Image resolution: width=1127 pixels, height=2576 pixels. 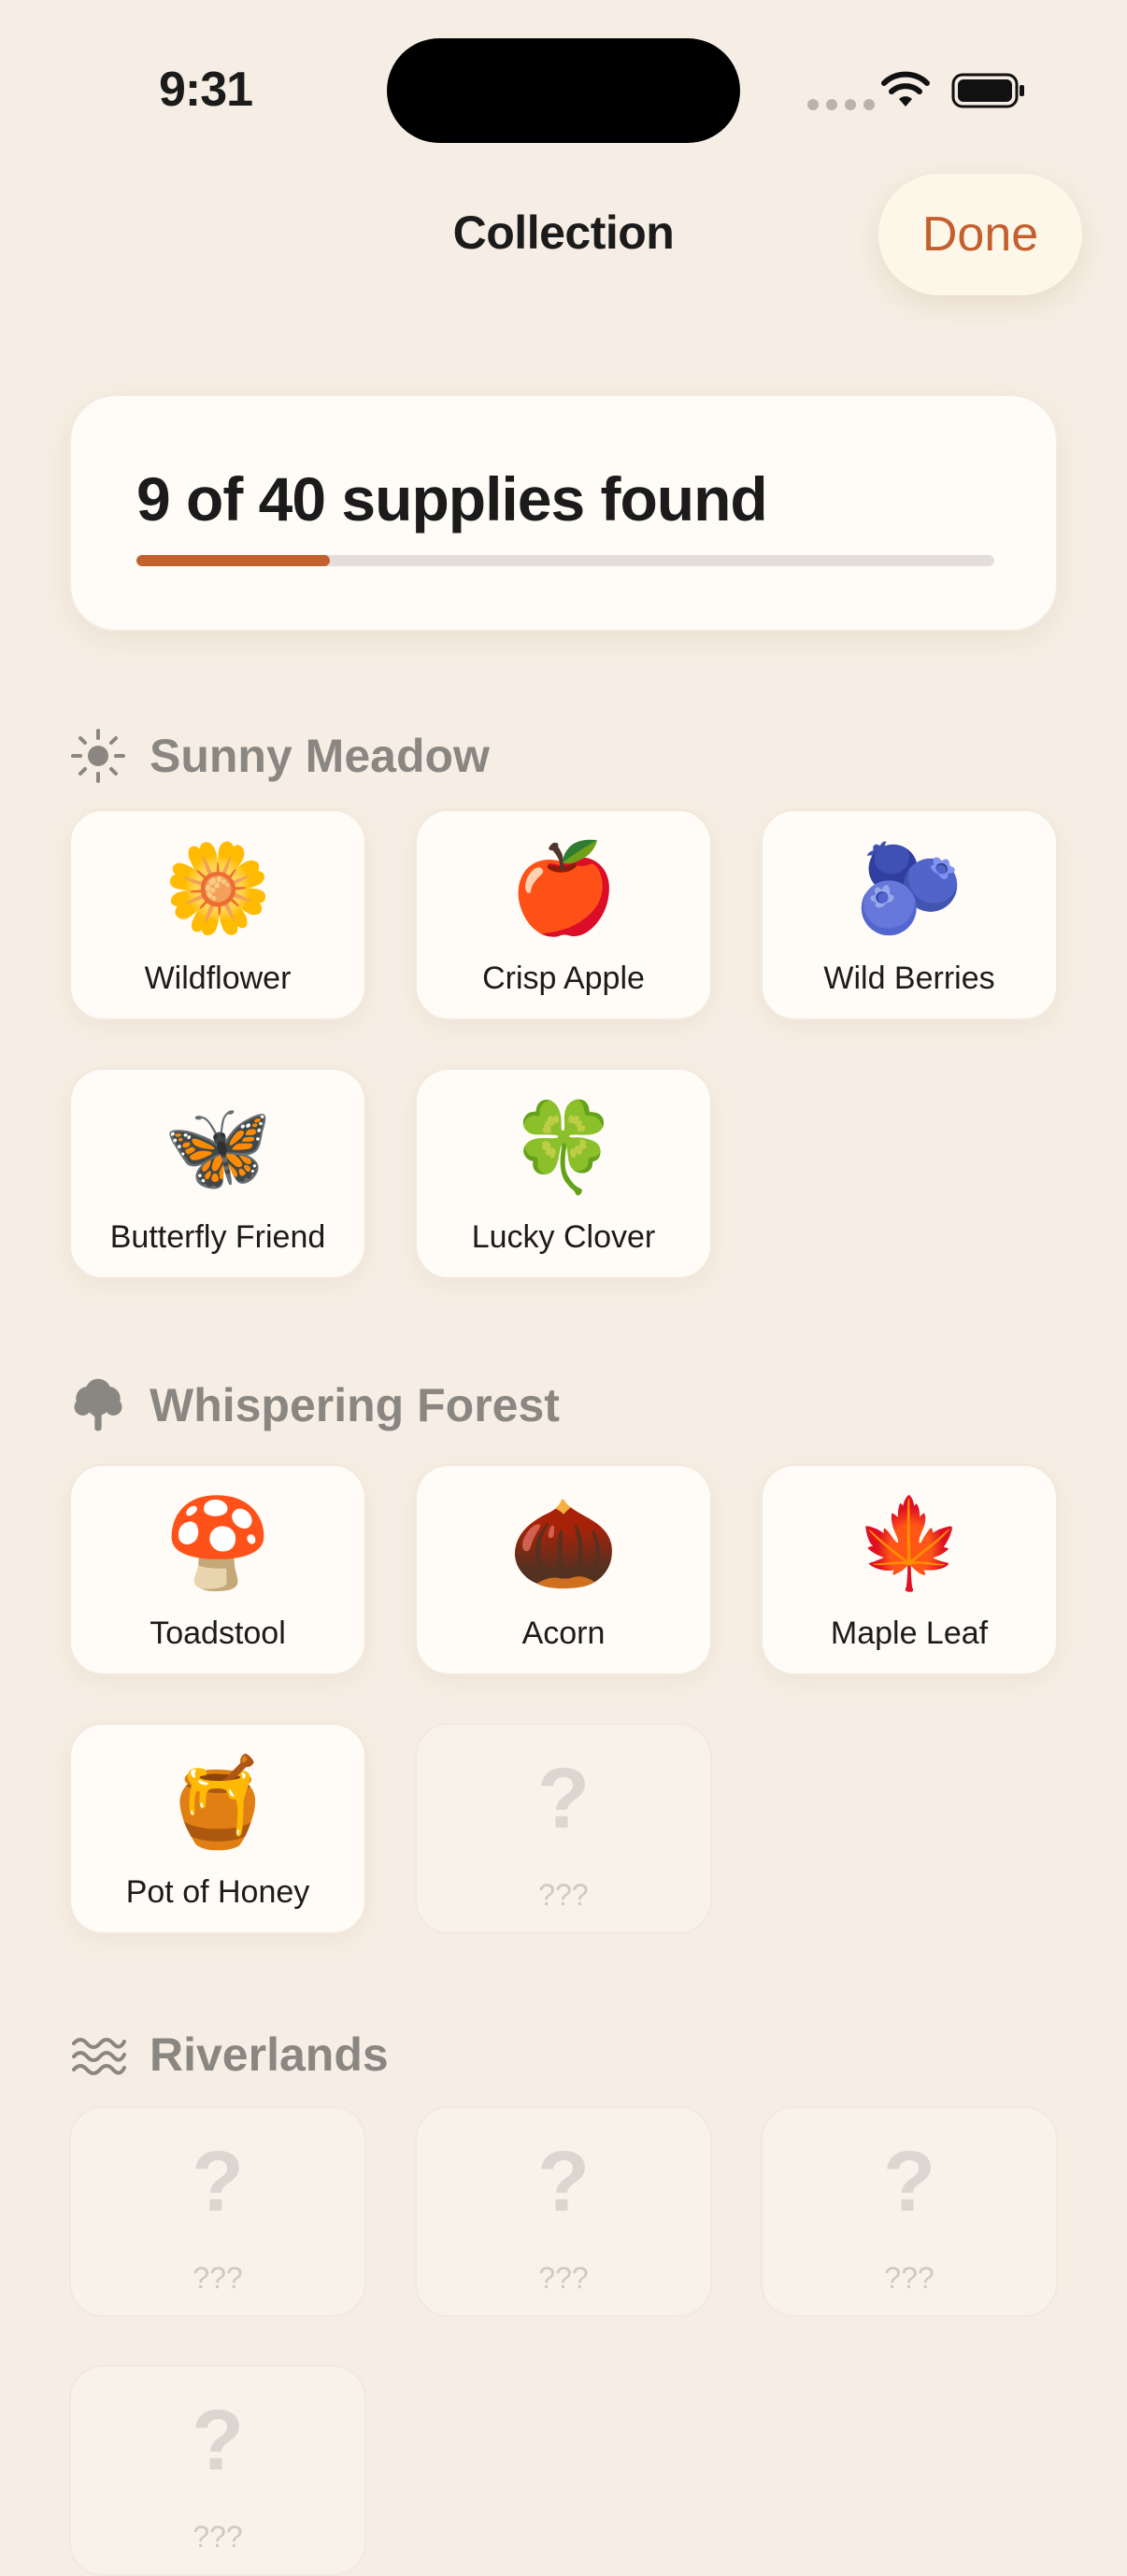 What do you see at coordinates (233, 561) in the screenshot?
I see `progress-fill` at bounding box center [233, 561].